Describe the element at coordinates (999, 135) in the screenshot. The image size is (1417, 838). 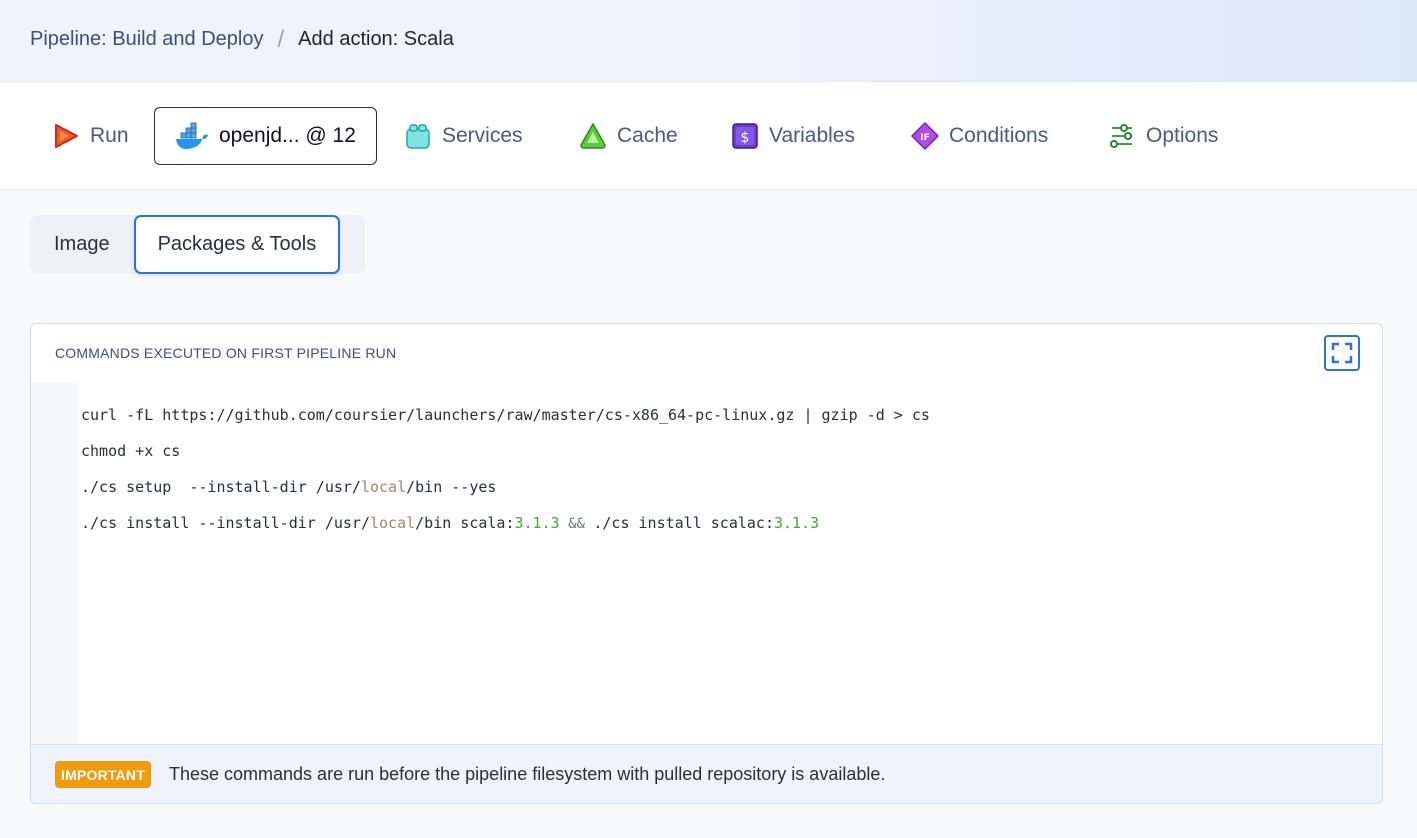
I see `tab-label: Conditions` at that location.